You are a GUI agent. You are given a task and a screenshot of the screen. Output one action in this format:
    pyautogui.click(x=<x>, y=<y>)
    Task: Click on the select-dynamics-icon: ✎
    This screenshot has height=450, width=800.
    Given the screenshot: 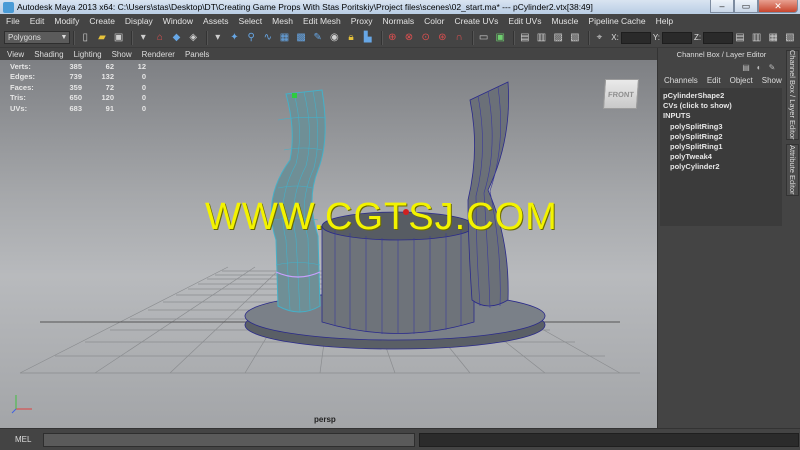 What is the action you would take?
    pyautogui.click(x=318, y=38)
    